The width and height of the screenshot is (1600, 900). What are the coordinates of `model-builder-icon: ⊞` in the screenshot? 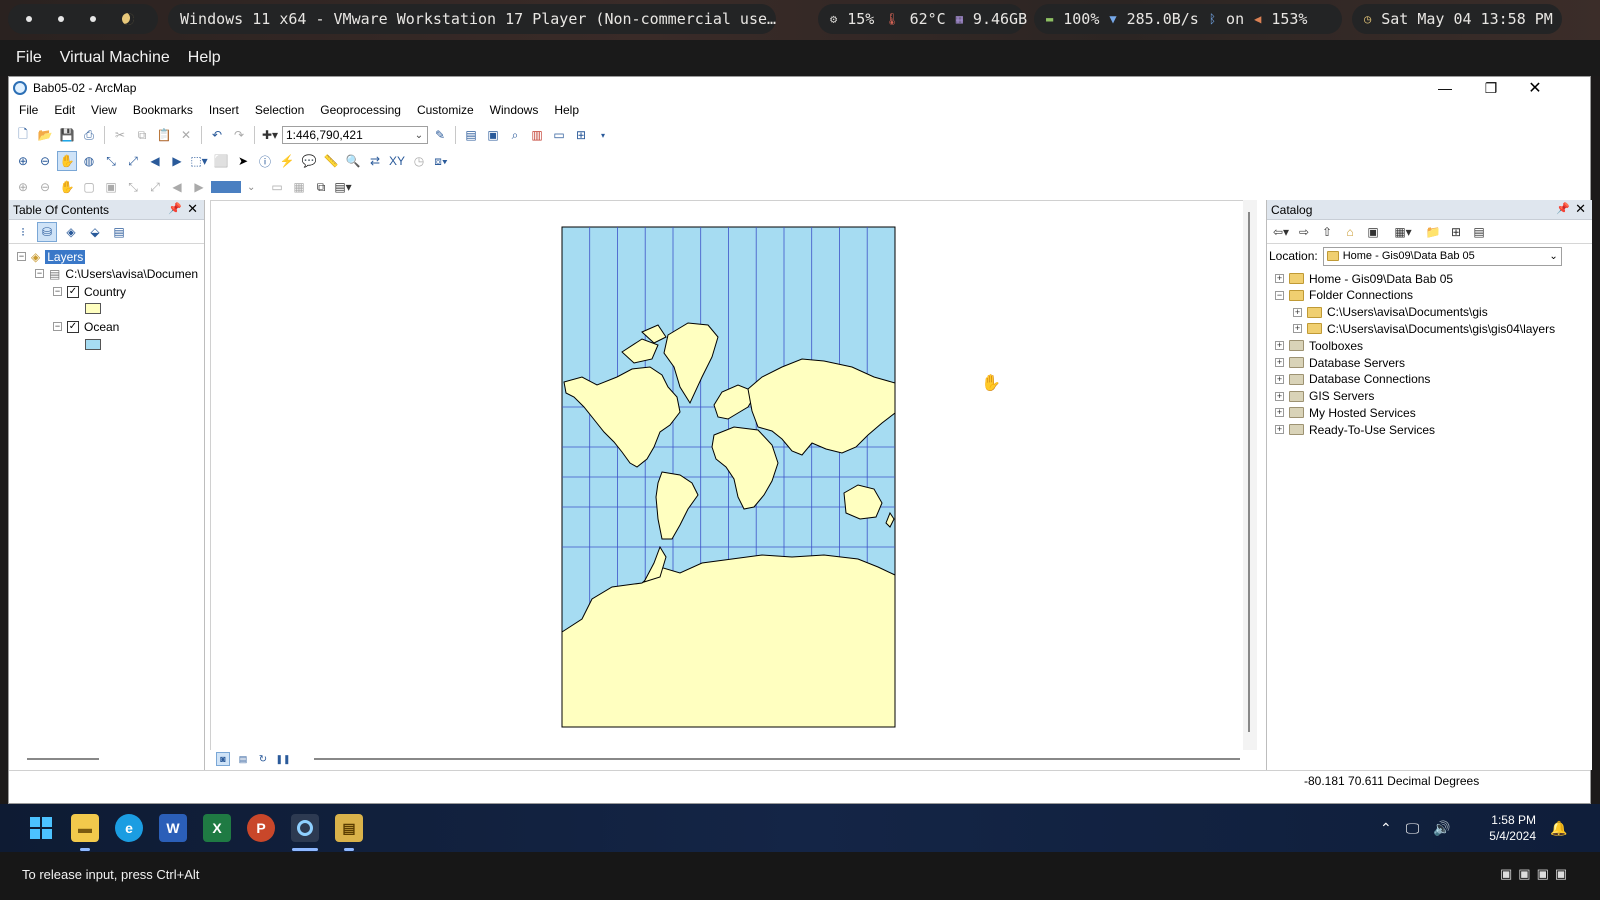 It's located at (581, 135).